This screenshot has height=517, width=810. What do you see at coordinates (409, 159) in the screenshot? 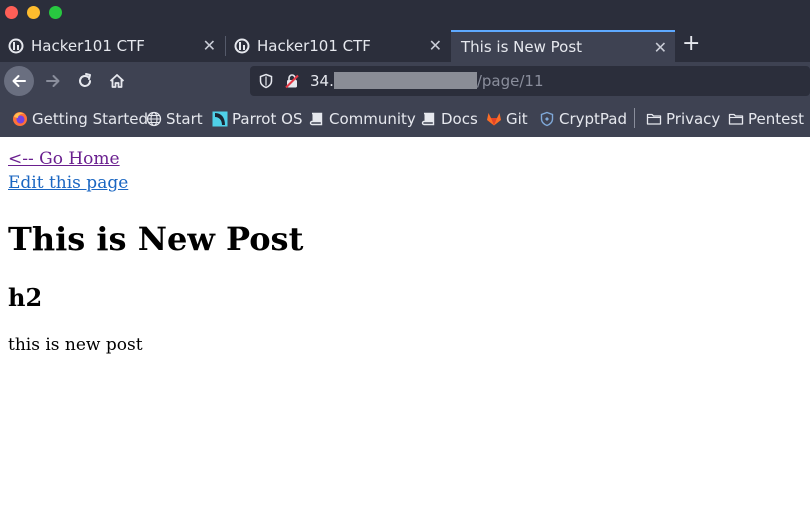
I see `go-home-link: <-- Go Home` at bounding box center [409, 159].